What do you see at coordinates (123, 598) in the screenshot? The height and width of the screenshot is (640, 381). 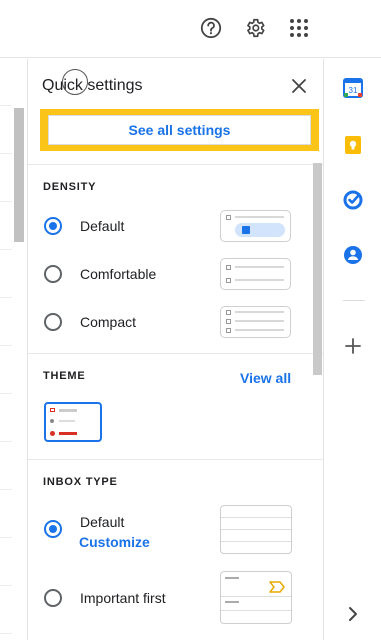 I see `inbox-option-label: Important first` at bounding box center [123, 598].